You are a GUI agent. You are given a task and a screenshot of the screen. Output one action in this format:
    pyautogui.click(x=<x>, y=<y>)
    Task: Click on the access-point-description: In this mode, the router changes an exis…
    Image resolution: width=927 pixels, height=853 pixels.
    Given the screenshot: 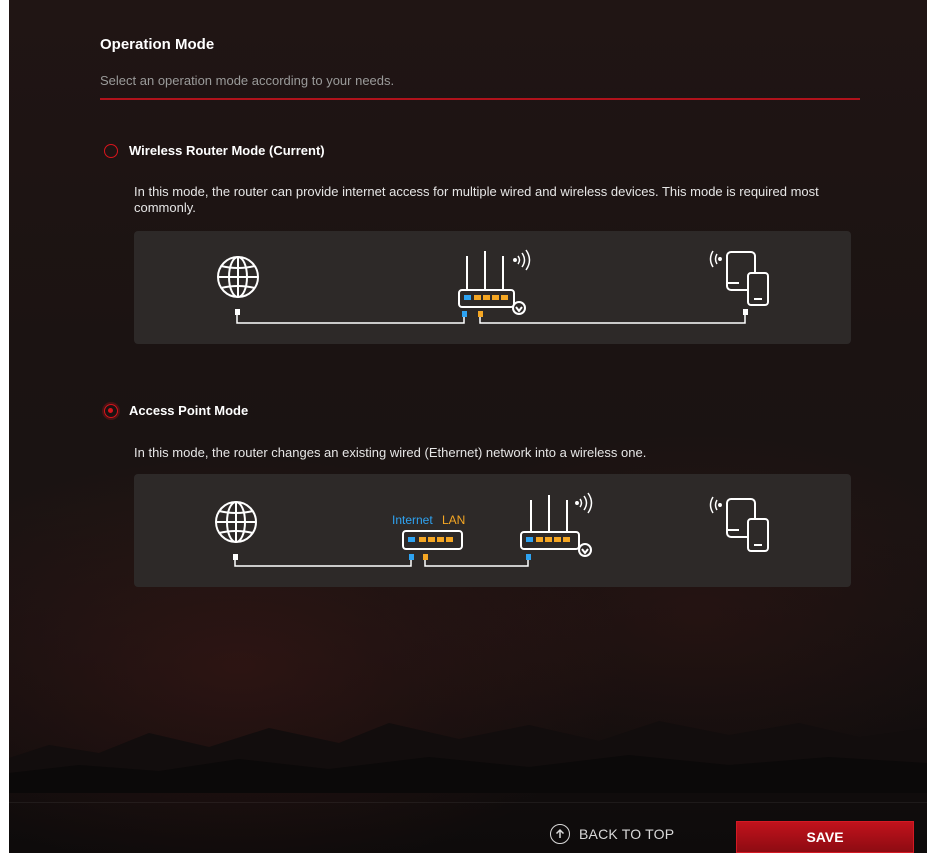 What is the action you would take?
    pyautogui.click(x=390, y=452)
    